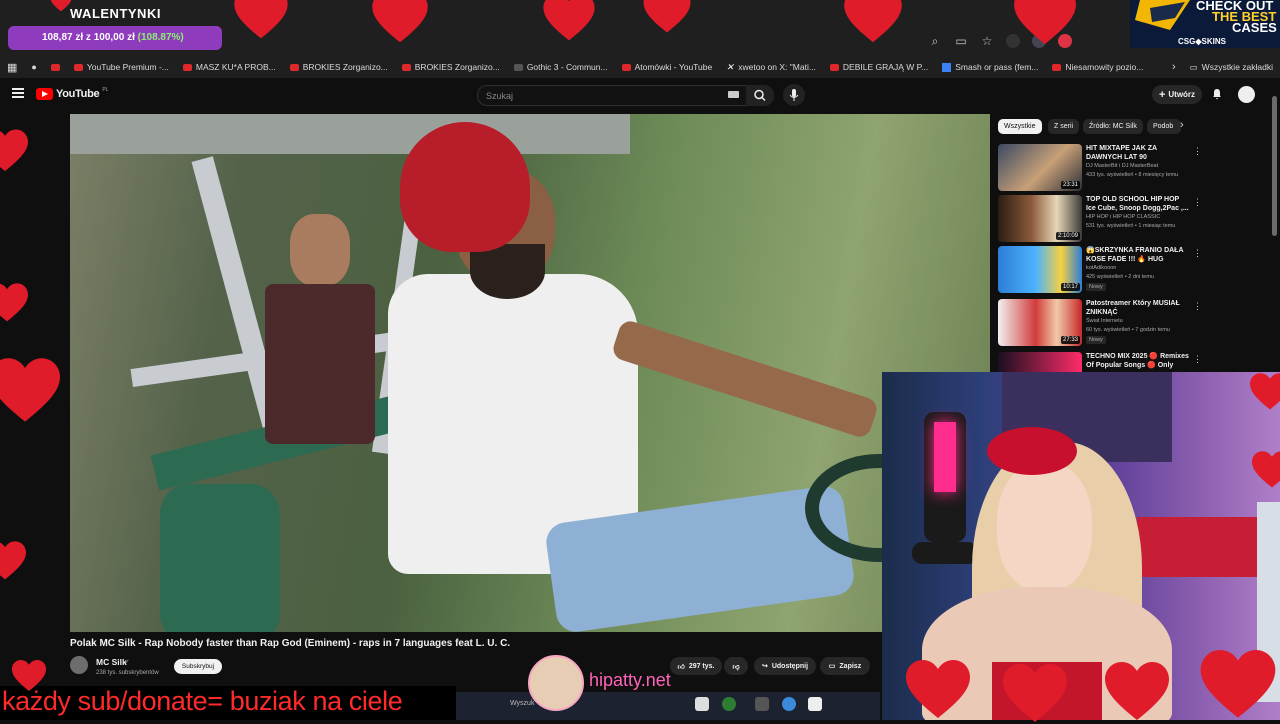 The width and height of the screenshot is (1280, 724). I want to click on driver-beard, so click(507, 271).